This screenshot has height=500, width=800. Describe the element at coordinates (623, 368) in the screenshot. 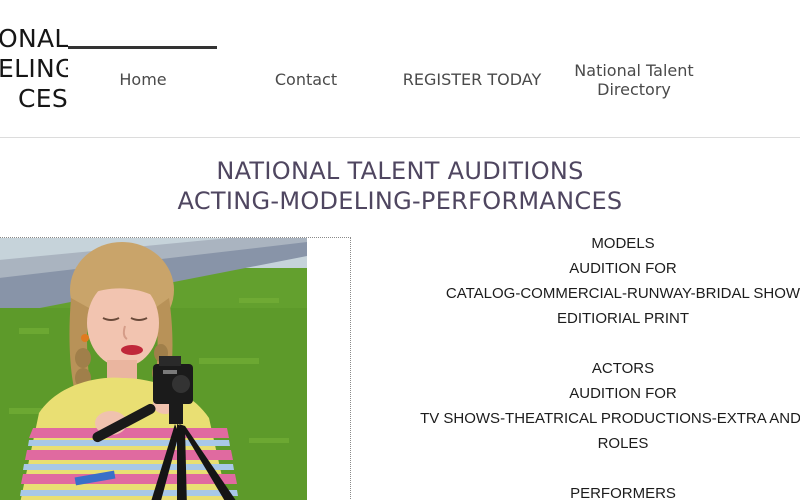

I see `actors-heading: ACTORS` at that location.